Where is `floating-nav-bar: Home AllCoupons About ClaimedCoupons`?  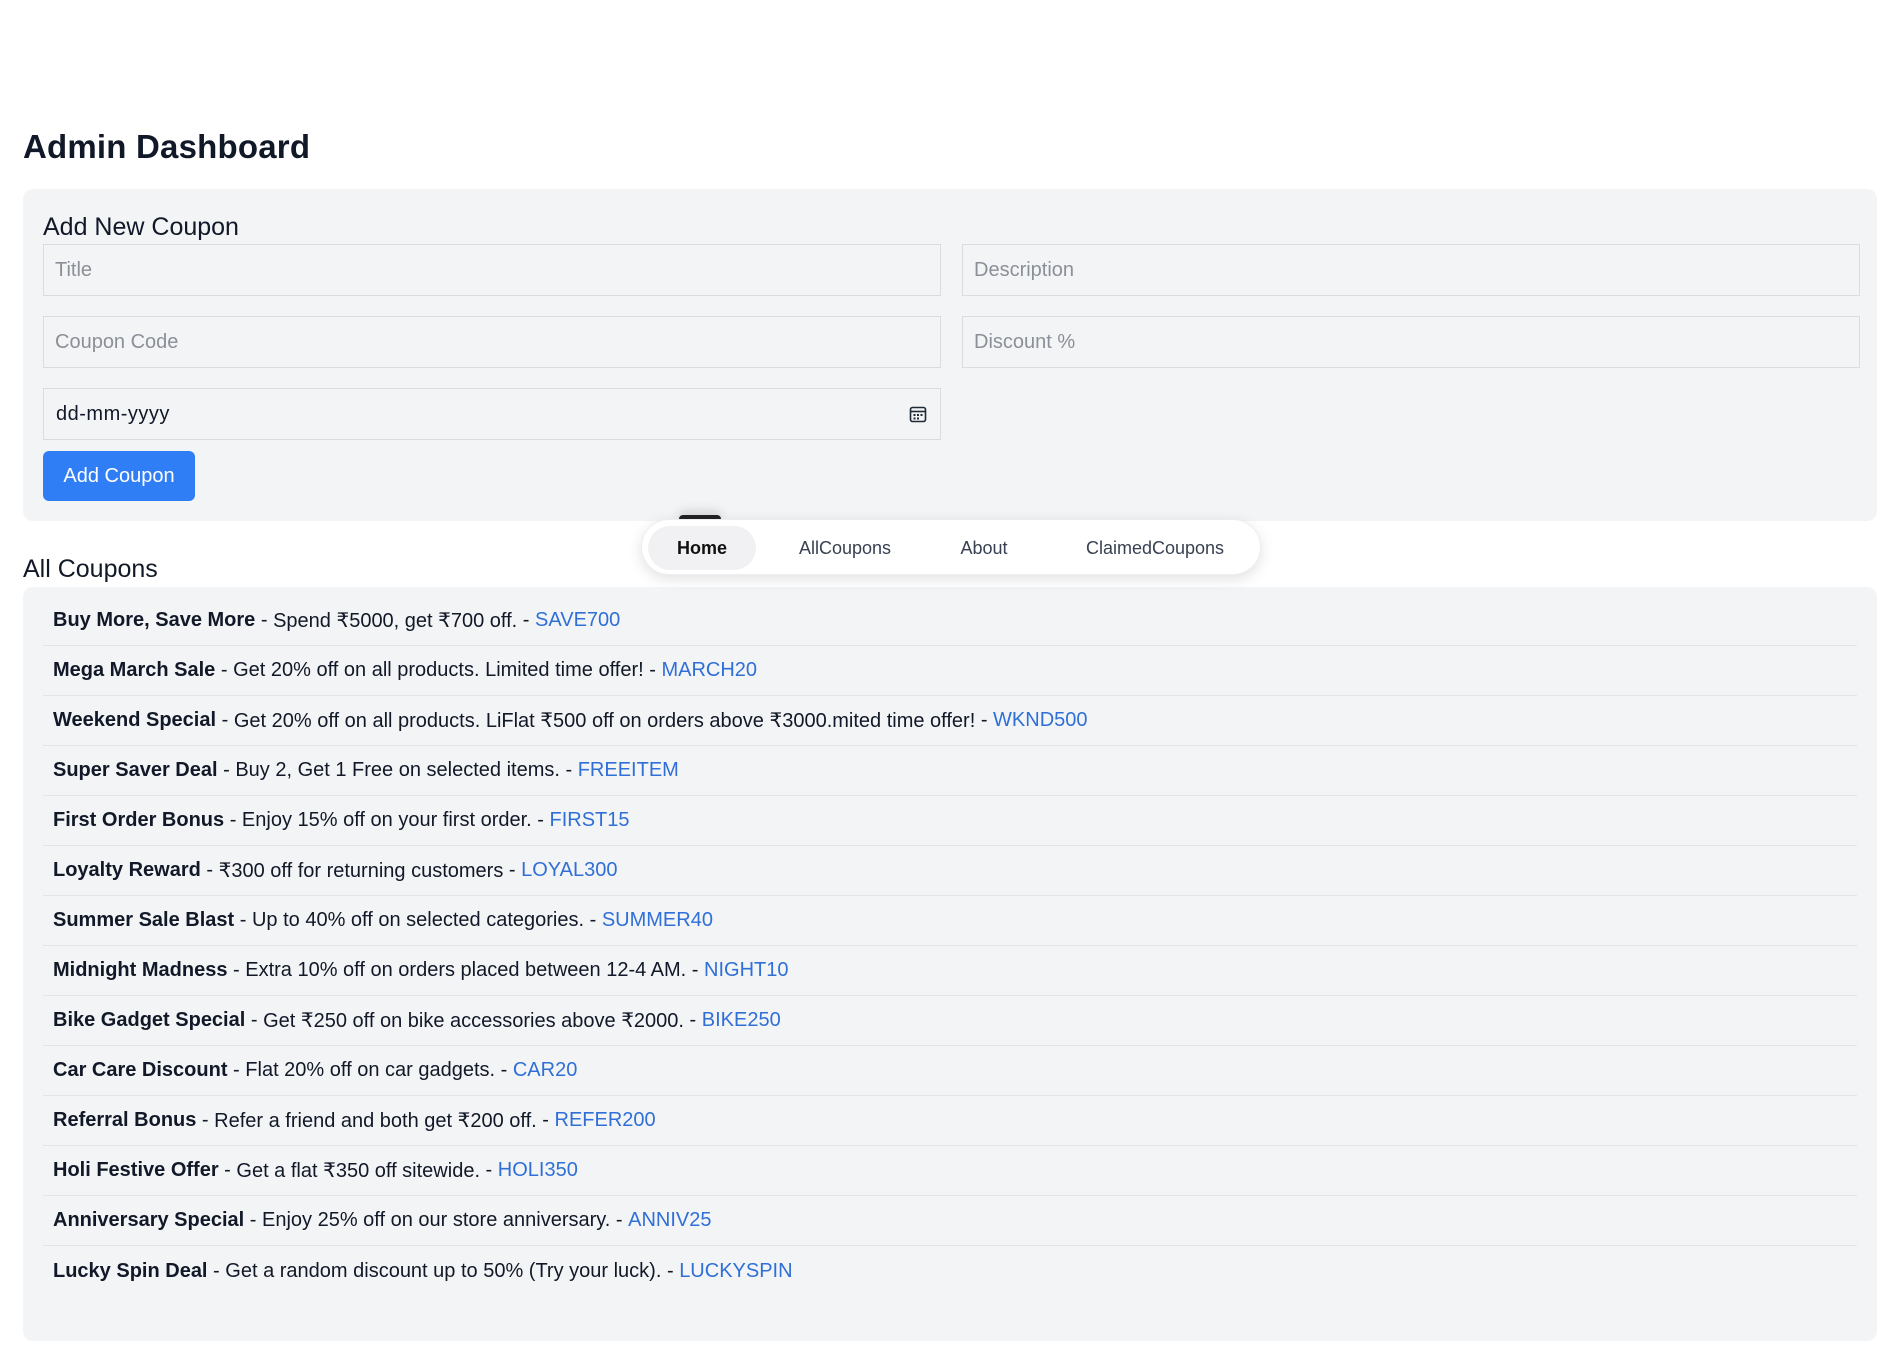 floating-nav-bar: Home AllCoupons About ClaimedCoupons is located at coordinates (951, 547).